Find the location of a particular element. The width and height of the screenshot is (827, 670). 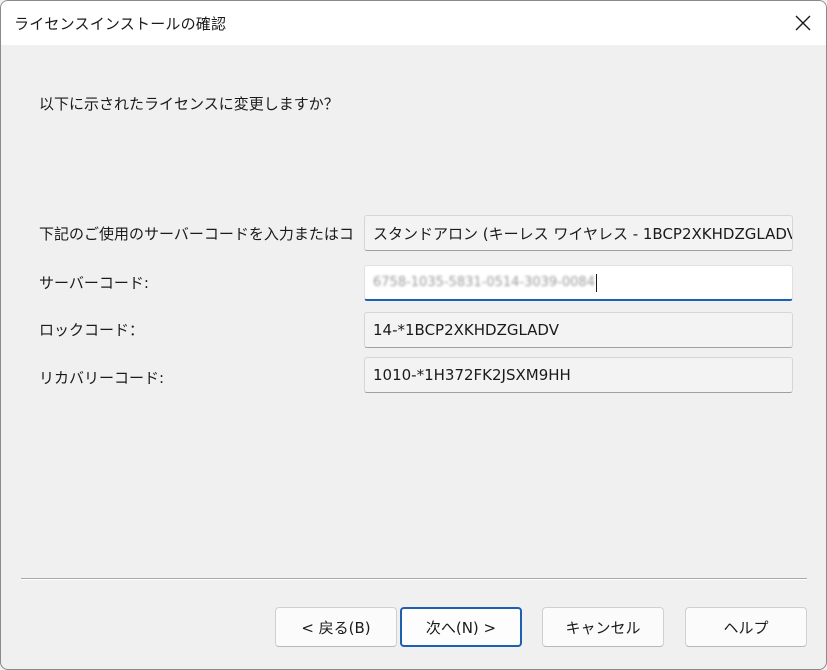

footer-separator is located at coordinates (414, 579).